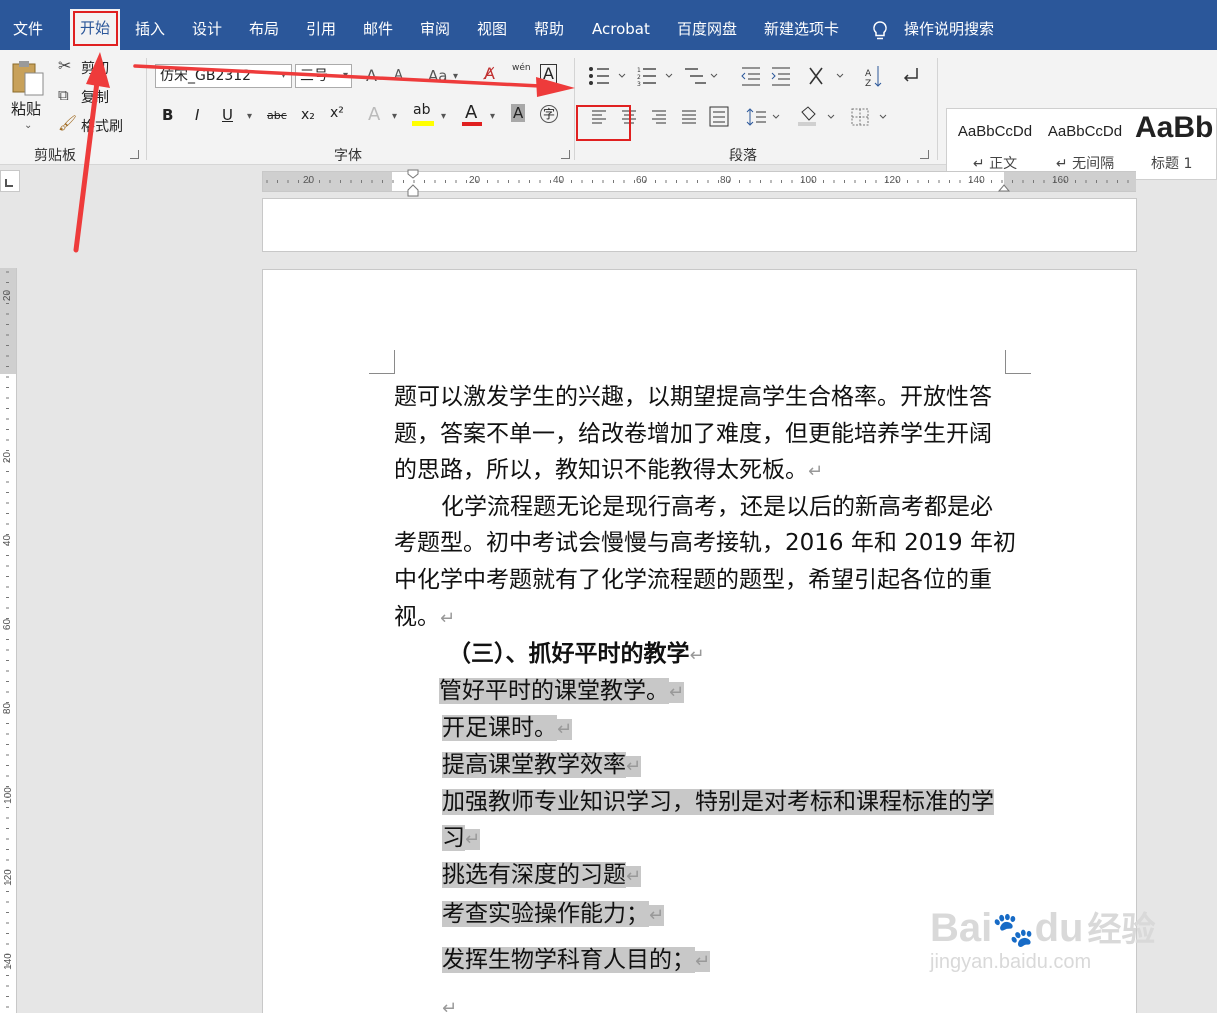  What do you see at coordinates (565, 154) in the screenshot?
I see `font-launcher-icon` at bounding box center [565, 154].